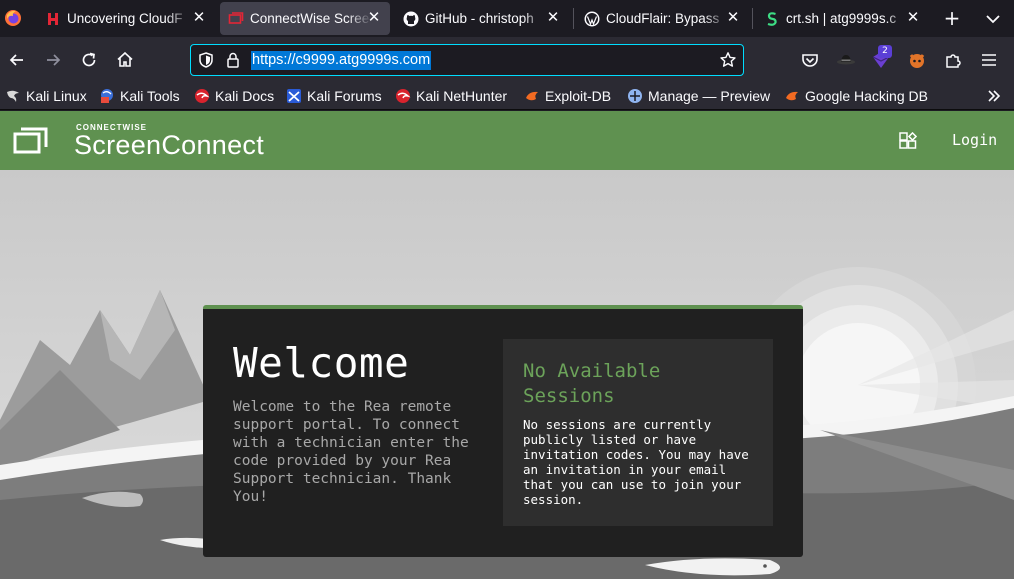 This screenshot has width=1014, height=579. What do you see at coordinates (30, 140) in the screenshot?
I see `screenconnect-logo-icon` at bounding box center [30, 140].